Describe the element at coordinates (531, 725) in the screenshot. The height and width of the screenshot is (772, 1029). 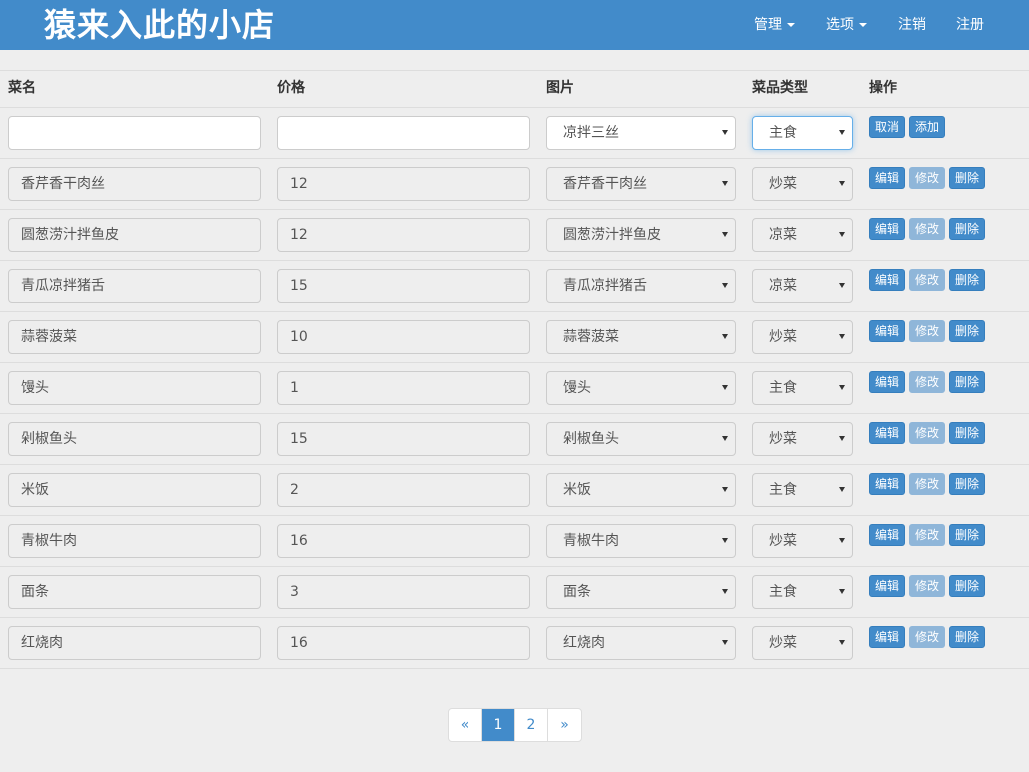
I see `pagination-page-2: 2` at that location.